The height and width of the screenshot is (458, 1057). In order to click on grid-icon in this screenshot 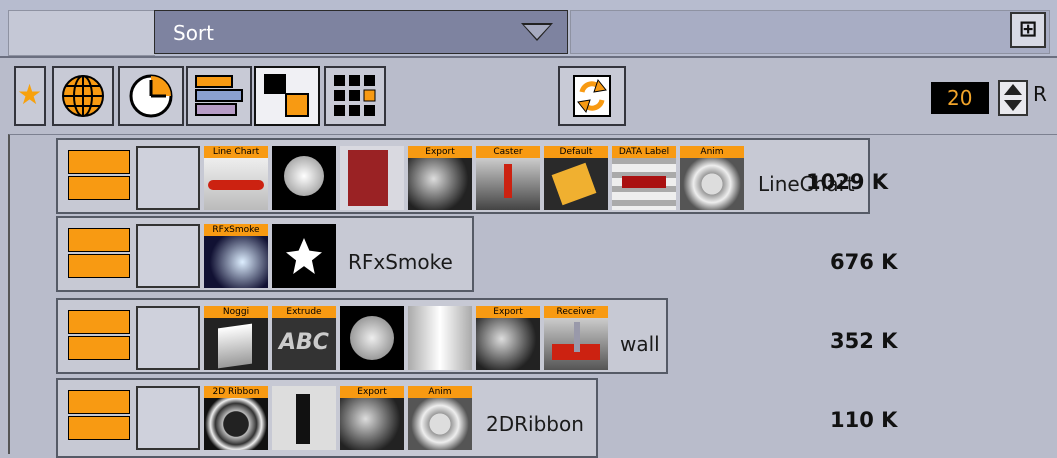, I will do `click(355, 95)`.